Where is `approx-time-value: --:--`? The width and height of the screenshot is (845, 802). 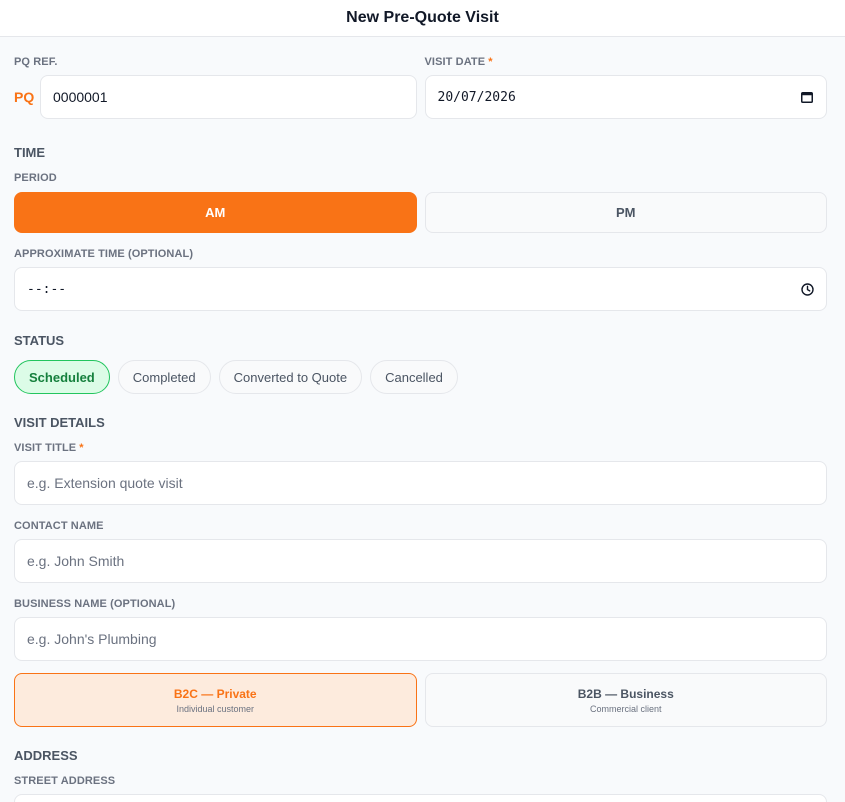 approx-time-value: --:-- is located at coordinates (47, 289).